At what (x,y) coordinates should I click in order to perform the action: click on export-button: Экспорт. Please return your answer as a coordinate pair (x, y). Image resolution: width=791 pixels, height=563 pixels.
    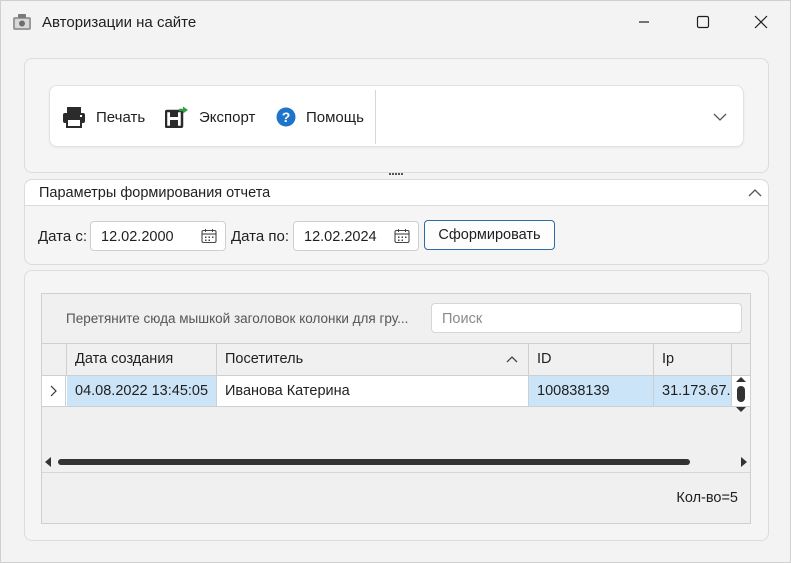
    Looking at the image, I should click on (210, 117).